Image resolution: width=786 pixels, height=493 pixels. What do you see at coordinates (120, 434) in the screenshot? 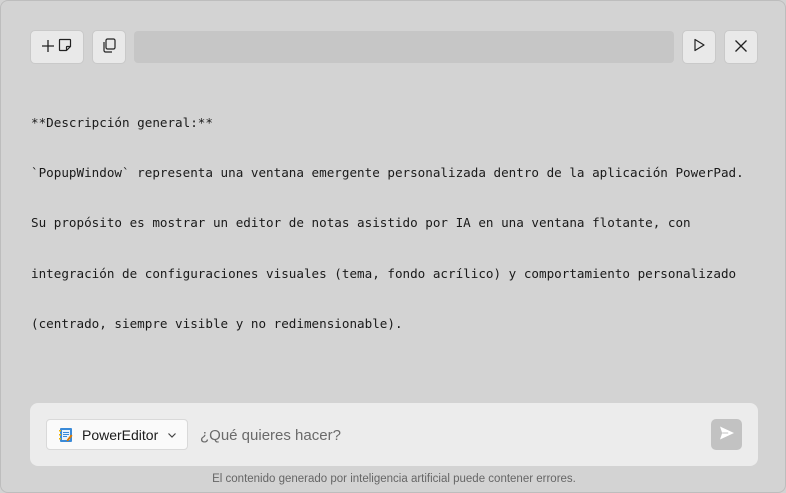
I see `mode-label: PowerEditor` at bounding box center [120, 434].